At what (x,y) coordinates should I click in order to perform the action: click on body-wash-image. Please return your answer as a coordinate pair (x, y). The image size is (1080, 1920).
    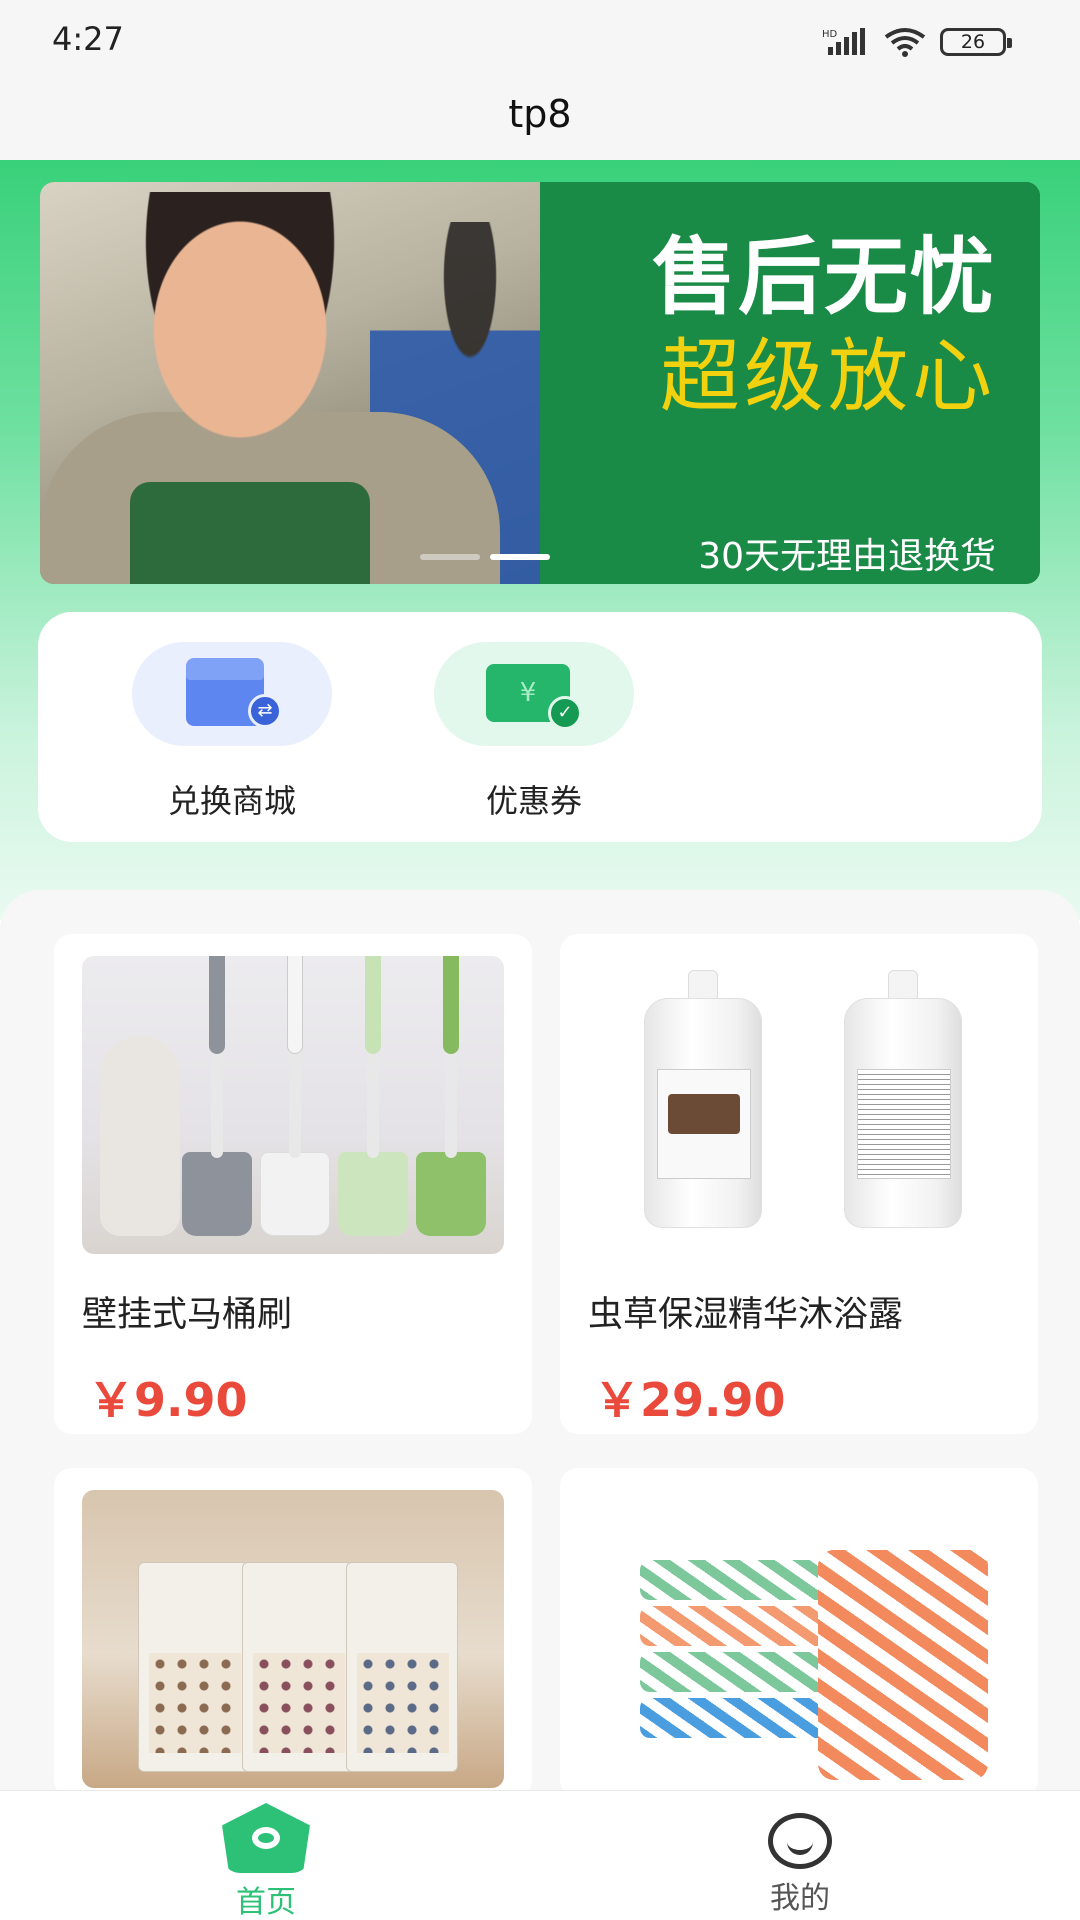
    Looking at the image, I should click on (799, 1105).